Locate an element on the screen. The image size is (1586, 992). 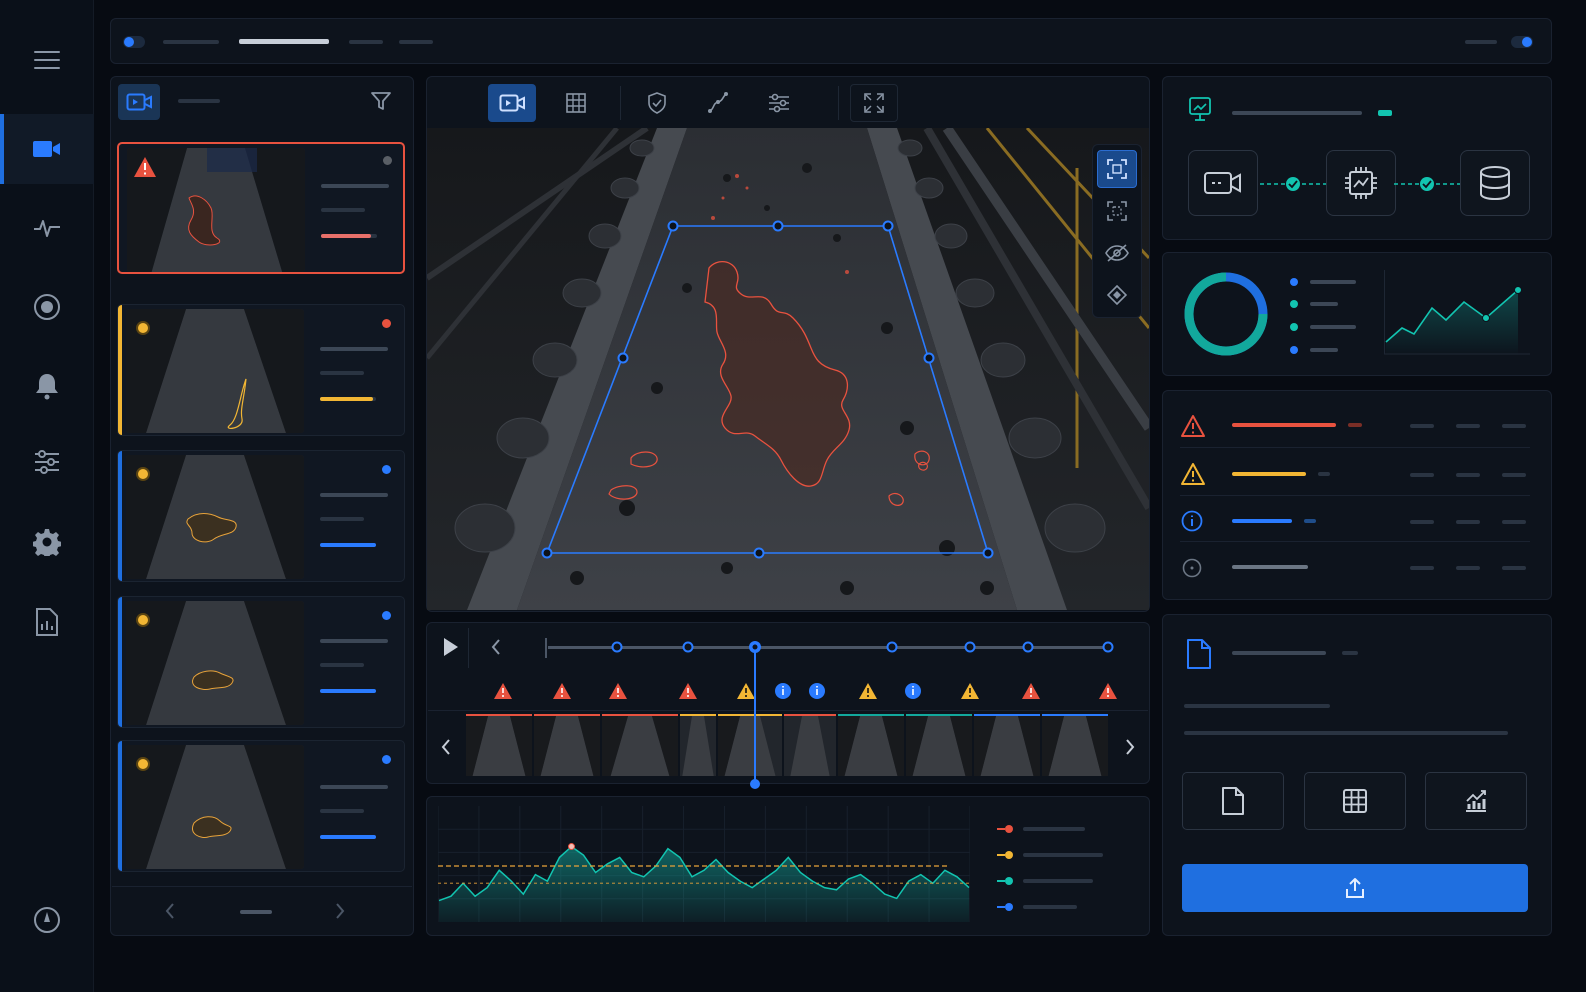
filmstrip-prev-button is located at coordinates (446, 747).